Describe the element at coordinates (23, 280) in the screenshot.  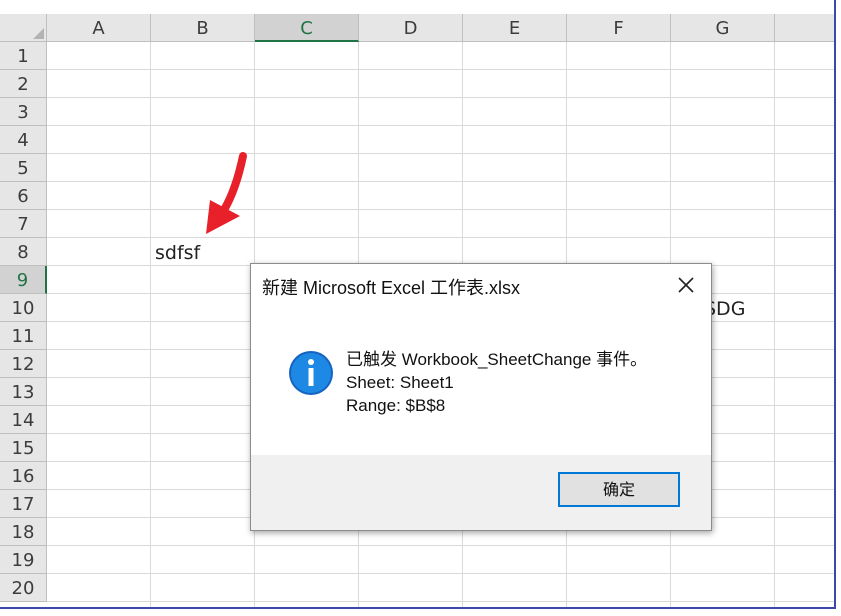
I see `row-header-9: 9` at that location.